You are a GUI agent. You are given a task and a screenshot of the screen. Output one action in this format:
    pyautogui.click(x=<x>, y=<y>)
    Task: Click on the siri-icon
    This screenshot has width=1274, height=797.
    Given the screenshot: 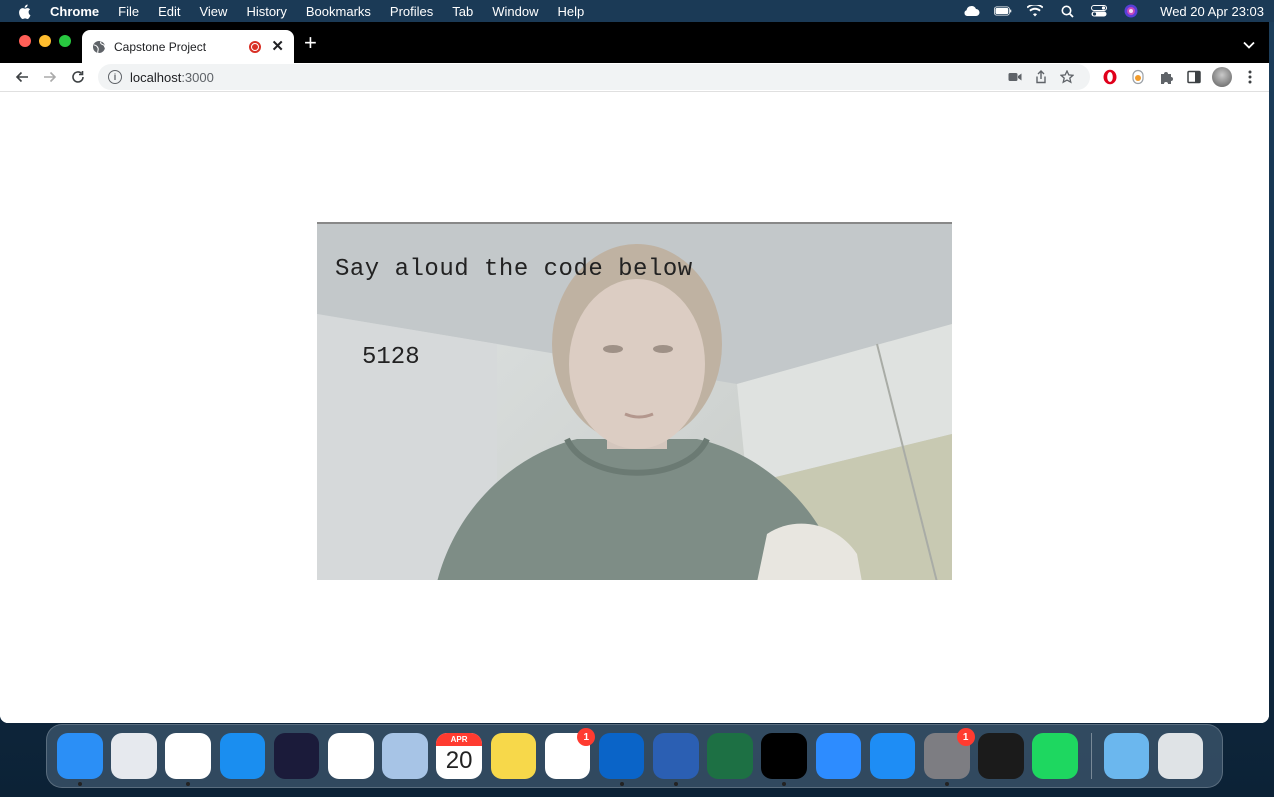 What is the action you would take?
    pyautogui.click(x=1131, y=11)
    